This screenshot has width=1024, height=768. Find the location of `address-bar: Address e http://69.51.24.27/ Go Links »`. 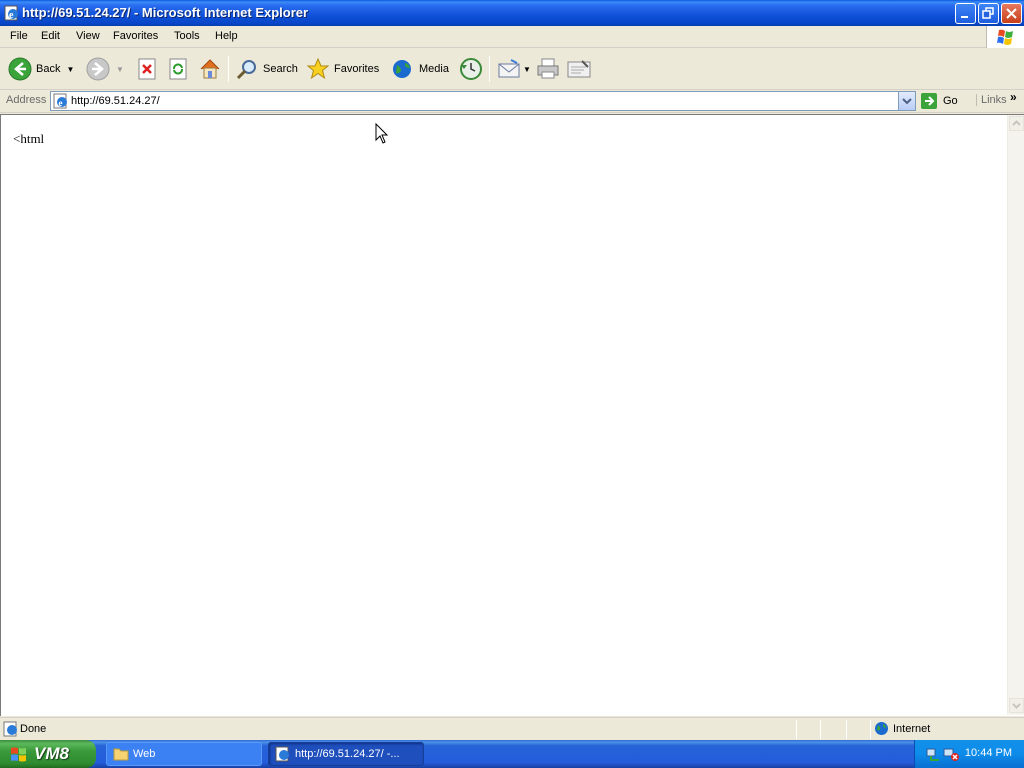

address-bar: Address e http://69.51.24.27/ Go Links » is located at coordinates (512, 101).